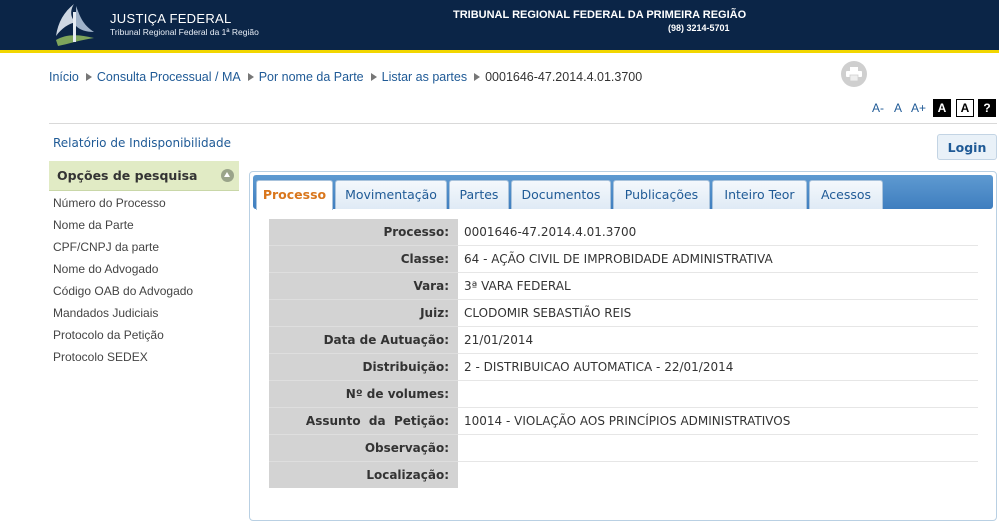  I want to click on breadcrumb-consulta-processual: Consulta Processual / MA, so click(169, 77).